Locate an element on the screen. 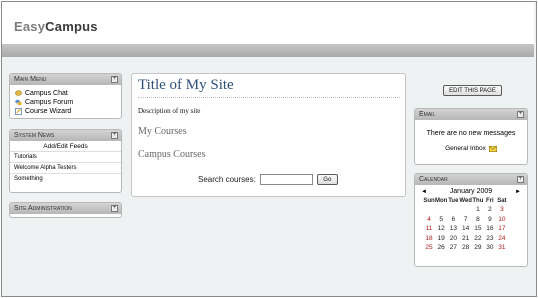 The image size is (538, 298). calendar-day: 21 is located at coordinates (465, 239).